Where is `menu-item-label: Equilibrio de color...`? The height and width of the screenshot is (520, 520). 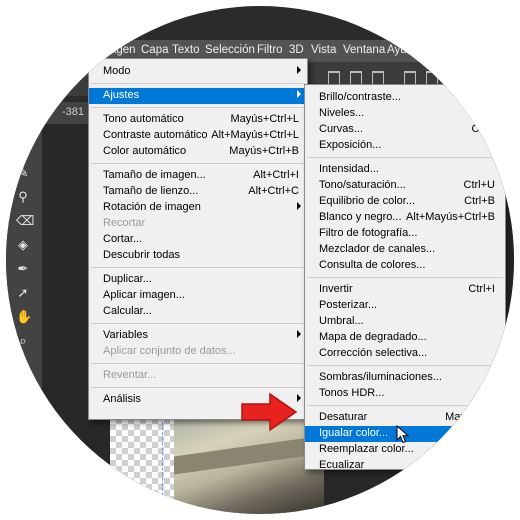 menu-item-label: Equilibrio de color... is located at coordinates (367, 201).